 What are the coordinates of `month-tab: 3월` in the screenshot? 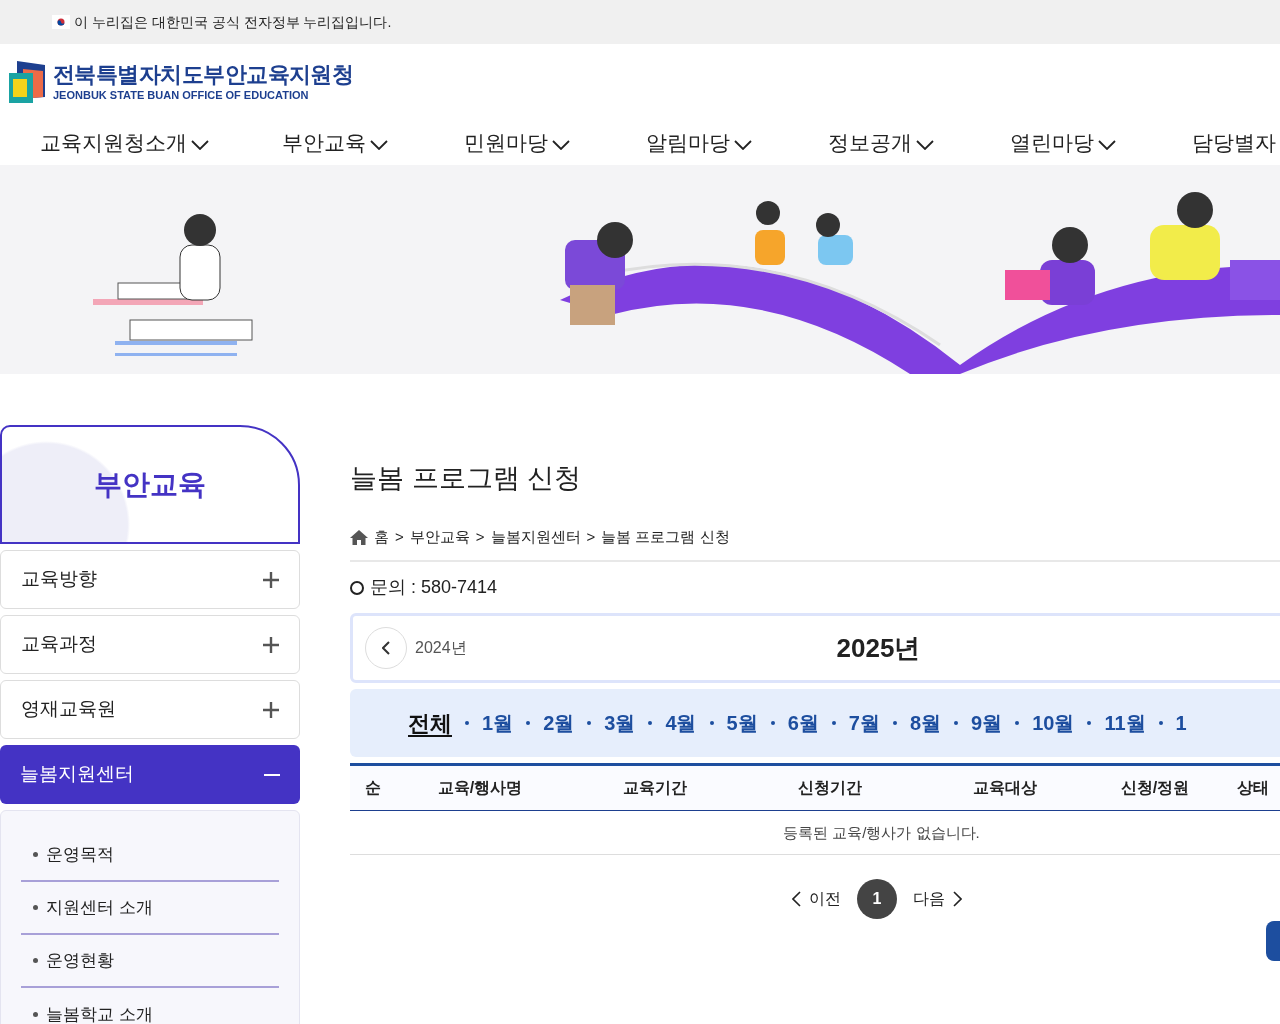 It's located at (620, 723).